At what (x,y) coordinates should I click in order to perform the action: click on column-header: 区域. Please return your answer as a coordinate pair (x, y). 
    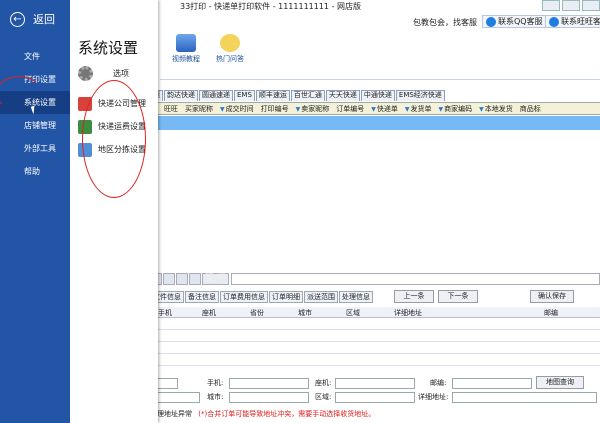
    Looking at the image, I should click on (353, 313).